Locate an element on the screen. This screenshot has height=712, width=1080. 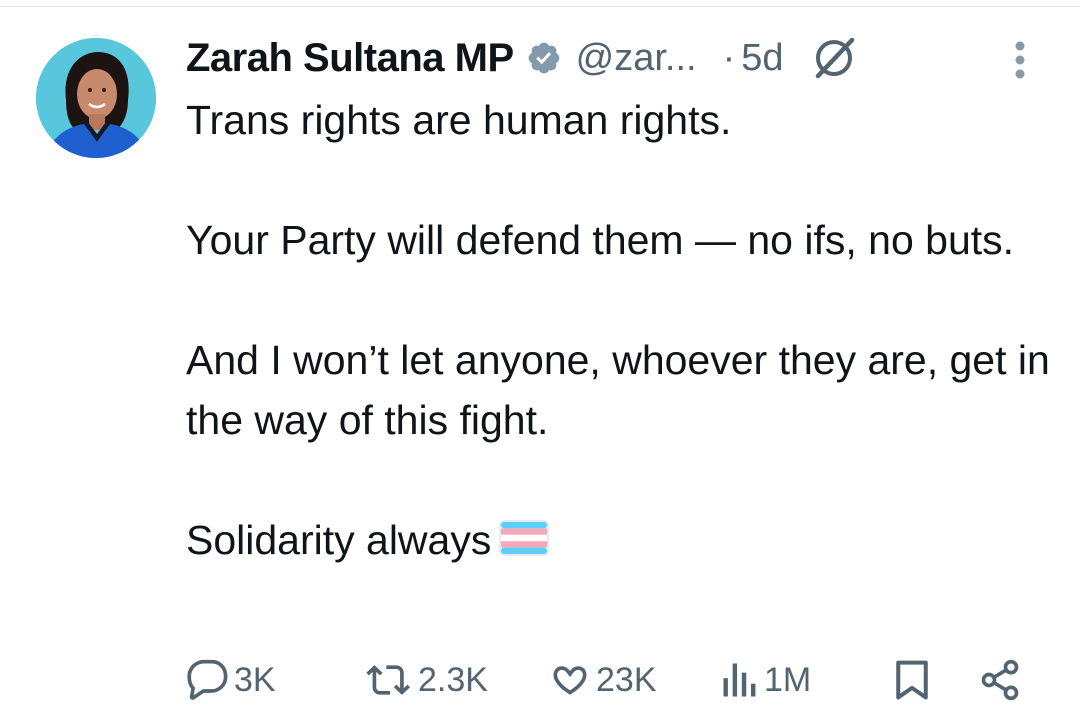
avatar is located at coordinates (96, 98).